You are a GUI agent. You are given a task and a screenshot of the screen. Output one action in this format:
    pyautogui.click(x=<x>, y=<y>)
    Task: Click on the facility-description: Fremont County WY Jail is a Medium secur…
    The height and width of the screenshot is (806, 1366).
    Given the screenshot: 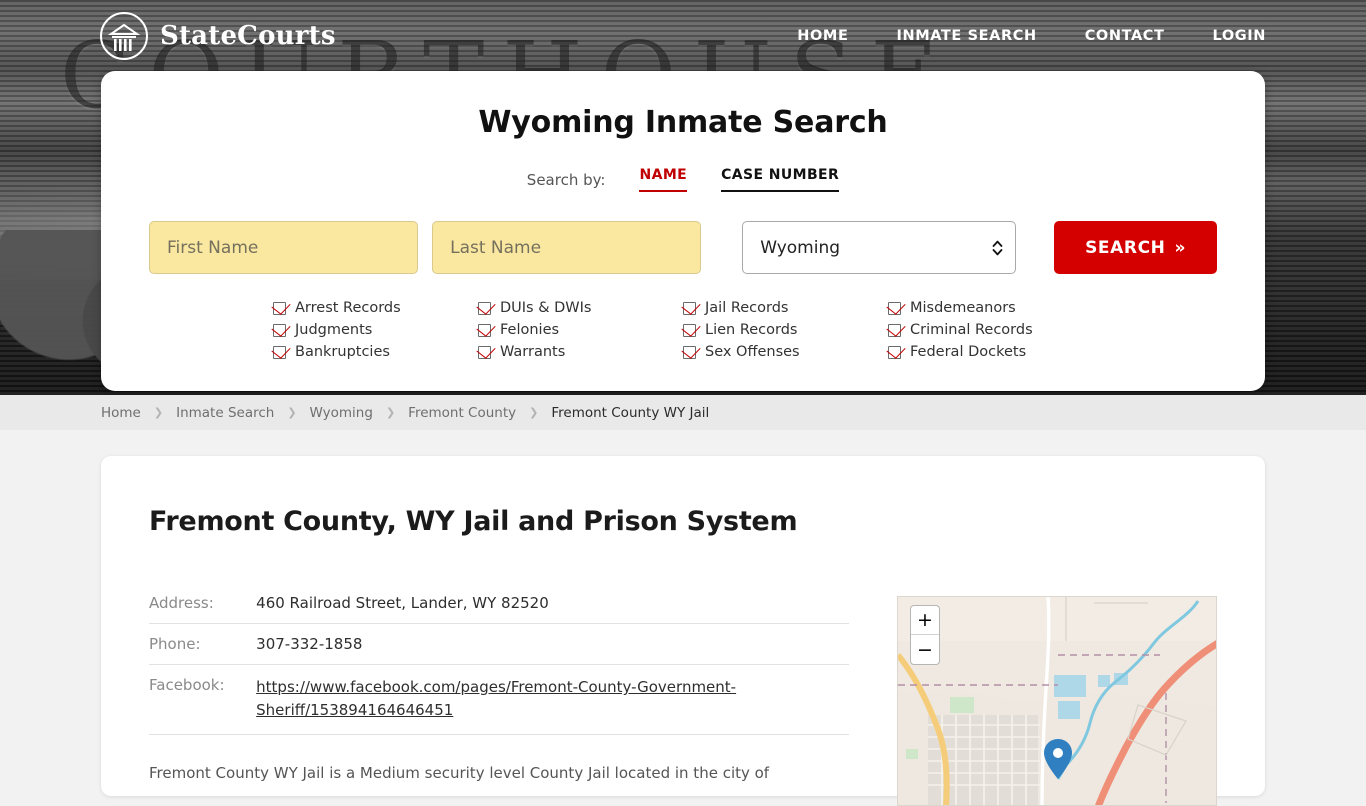 What is the action you would take?
    pyautogui.click(x=459, y=772)
    